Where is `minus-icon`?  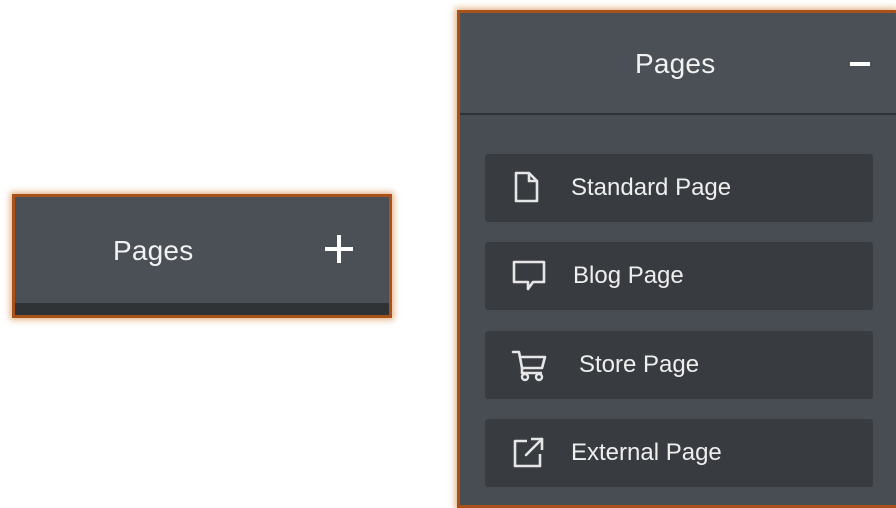 minus-icon is located at coordinates (860, 63).